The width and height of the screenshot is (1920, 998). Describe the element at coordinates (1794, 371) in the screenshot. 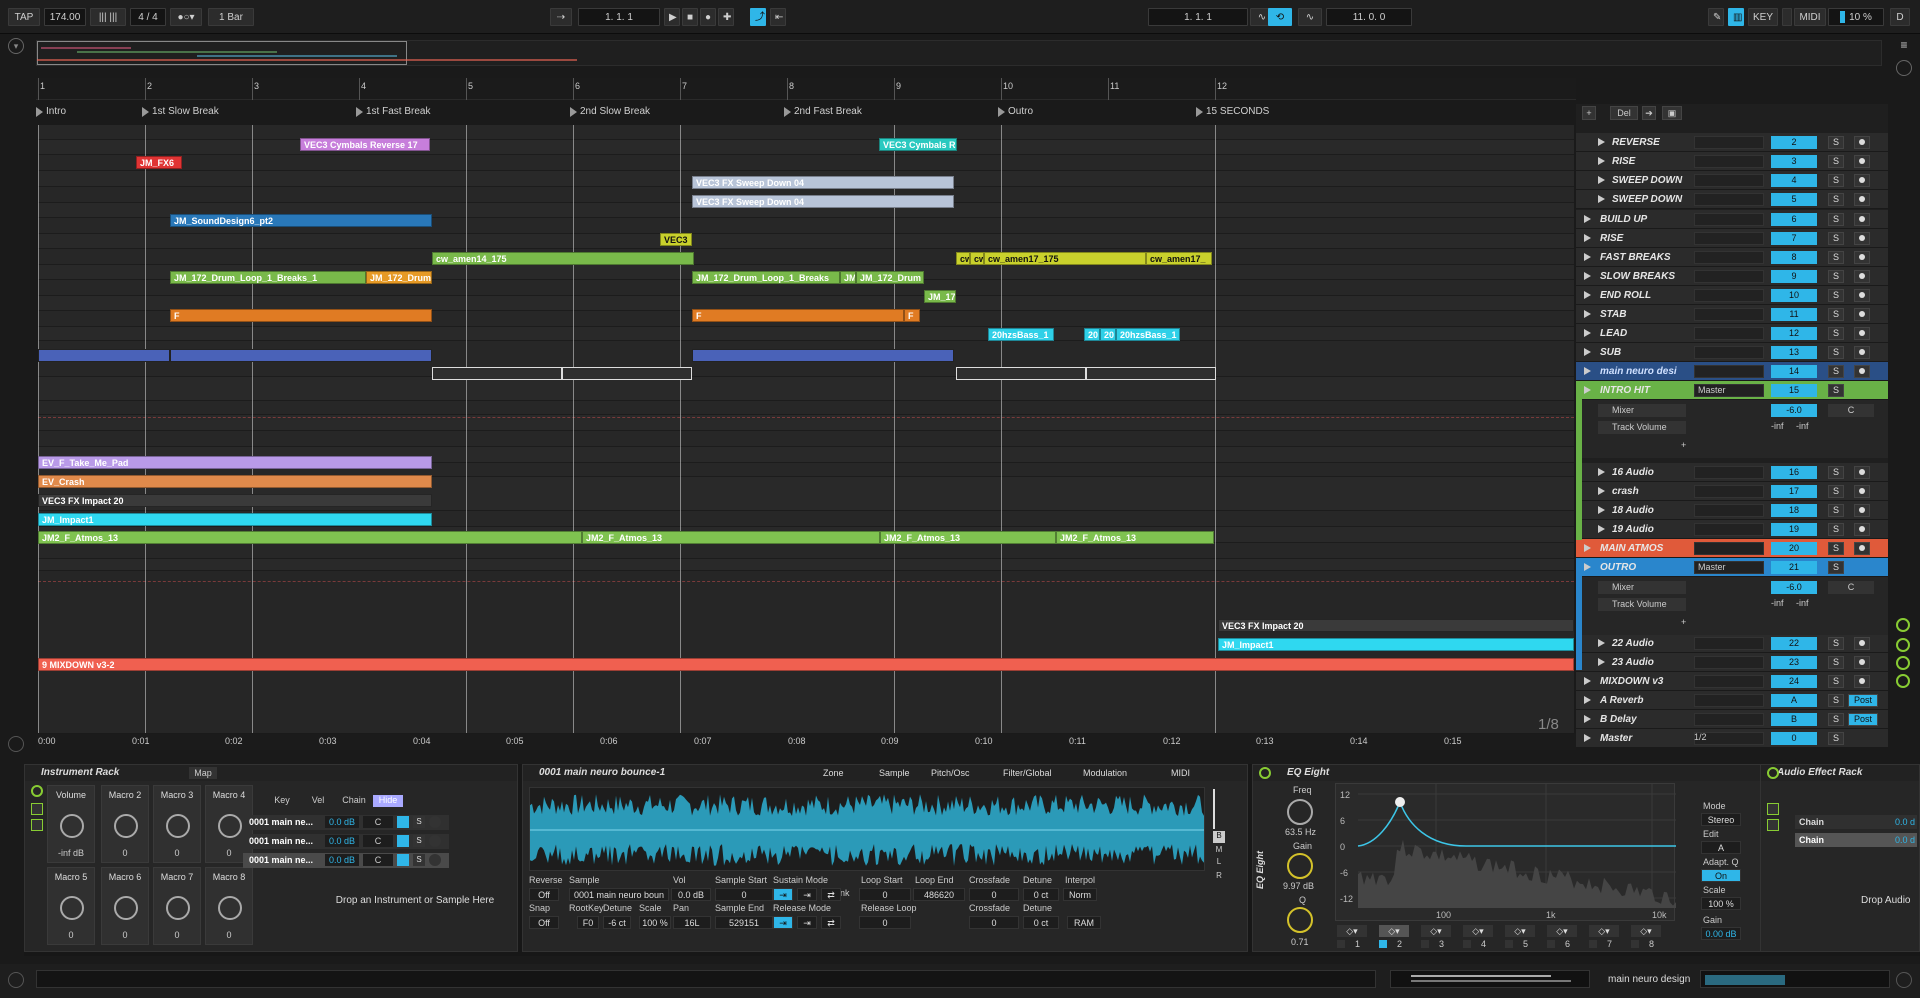

I see `track-number: 14` at that location.